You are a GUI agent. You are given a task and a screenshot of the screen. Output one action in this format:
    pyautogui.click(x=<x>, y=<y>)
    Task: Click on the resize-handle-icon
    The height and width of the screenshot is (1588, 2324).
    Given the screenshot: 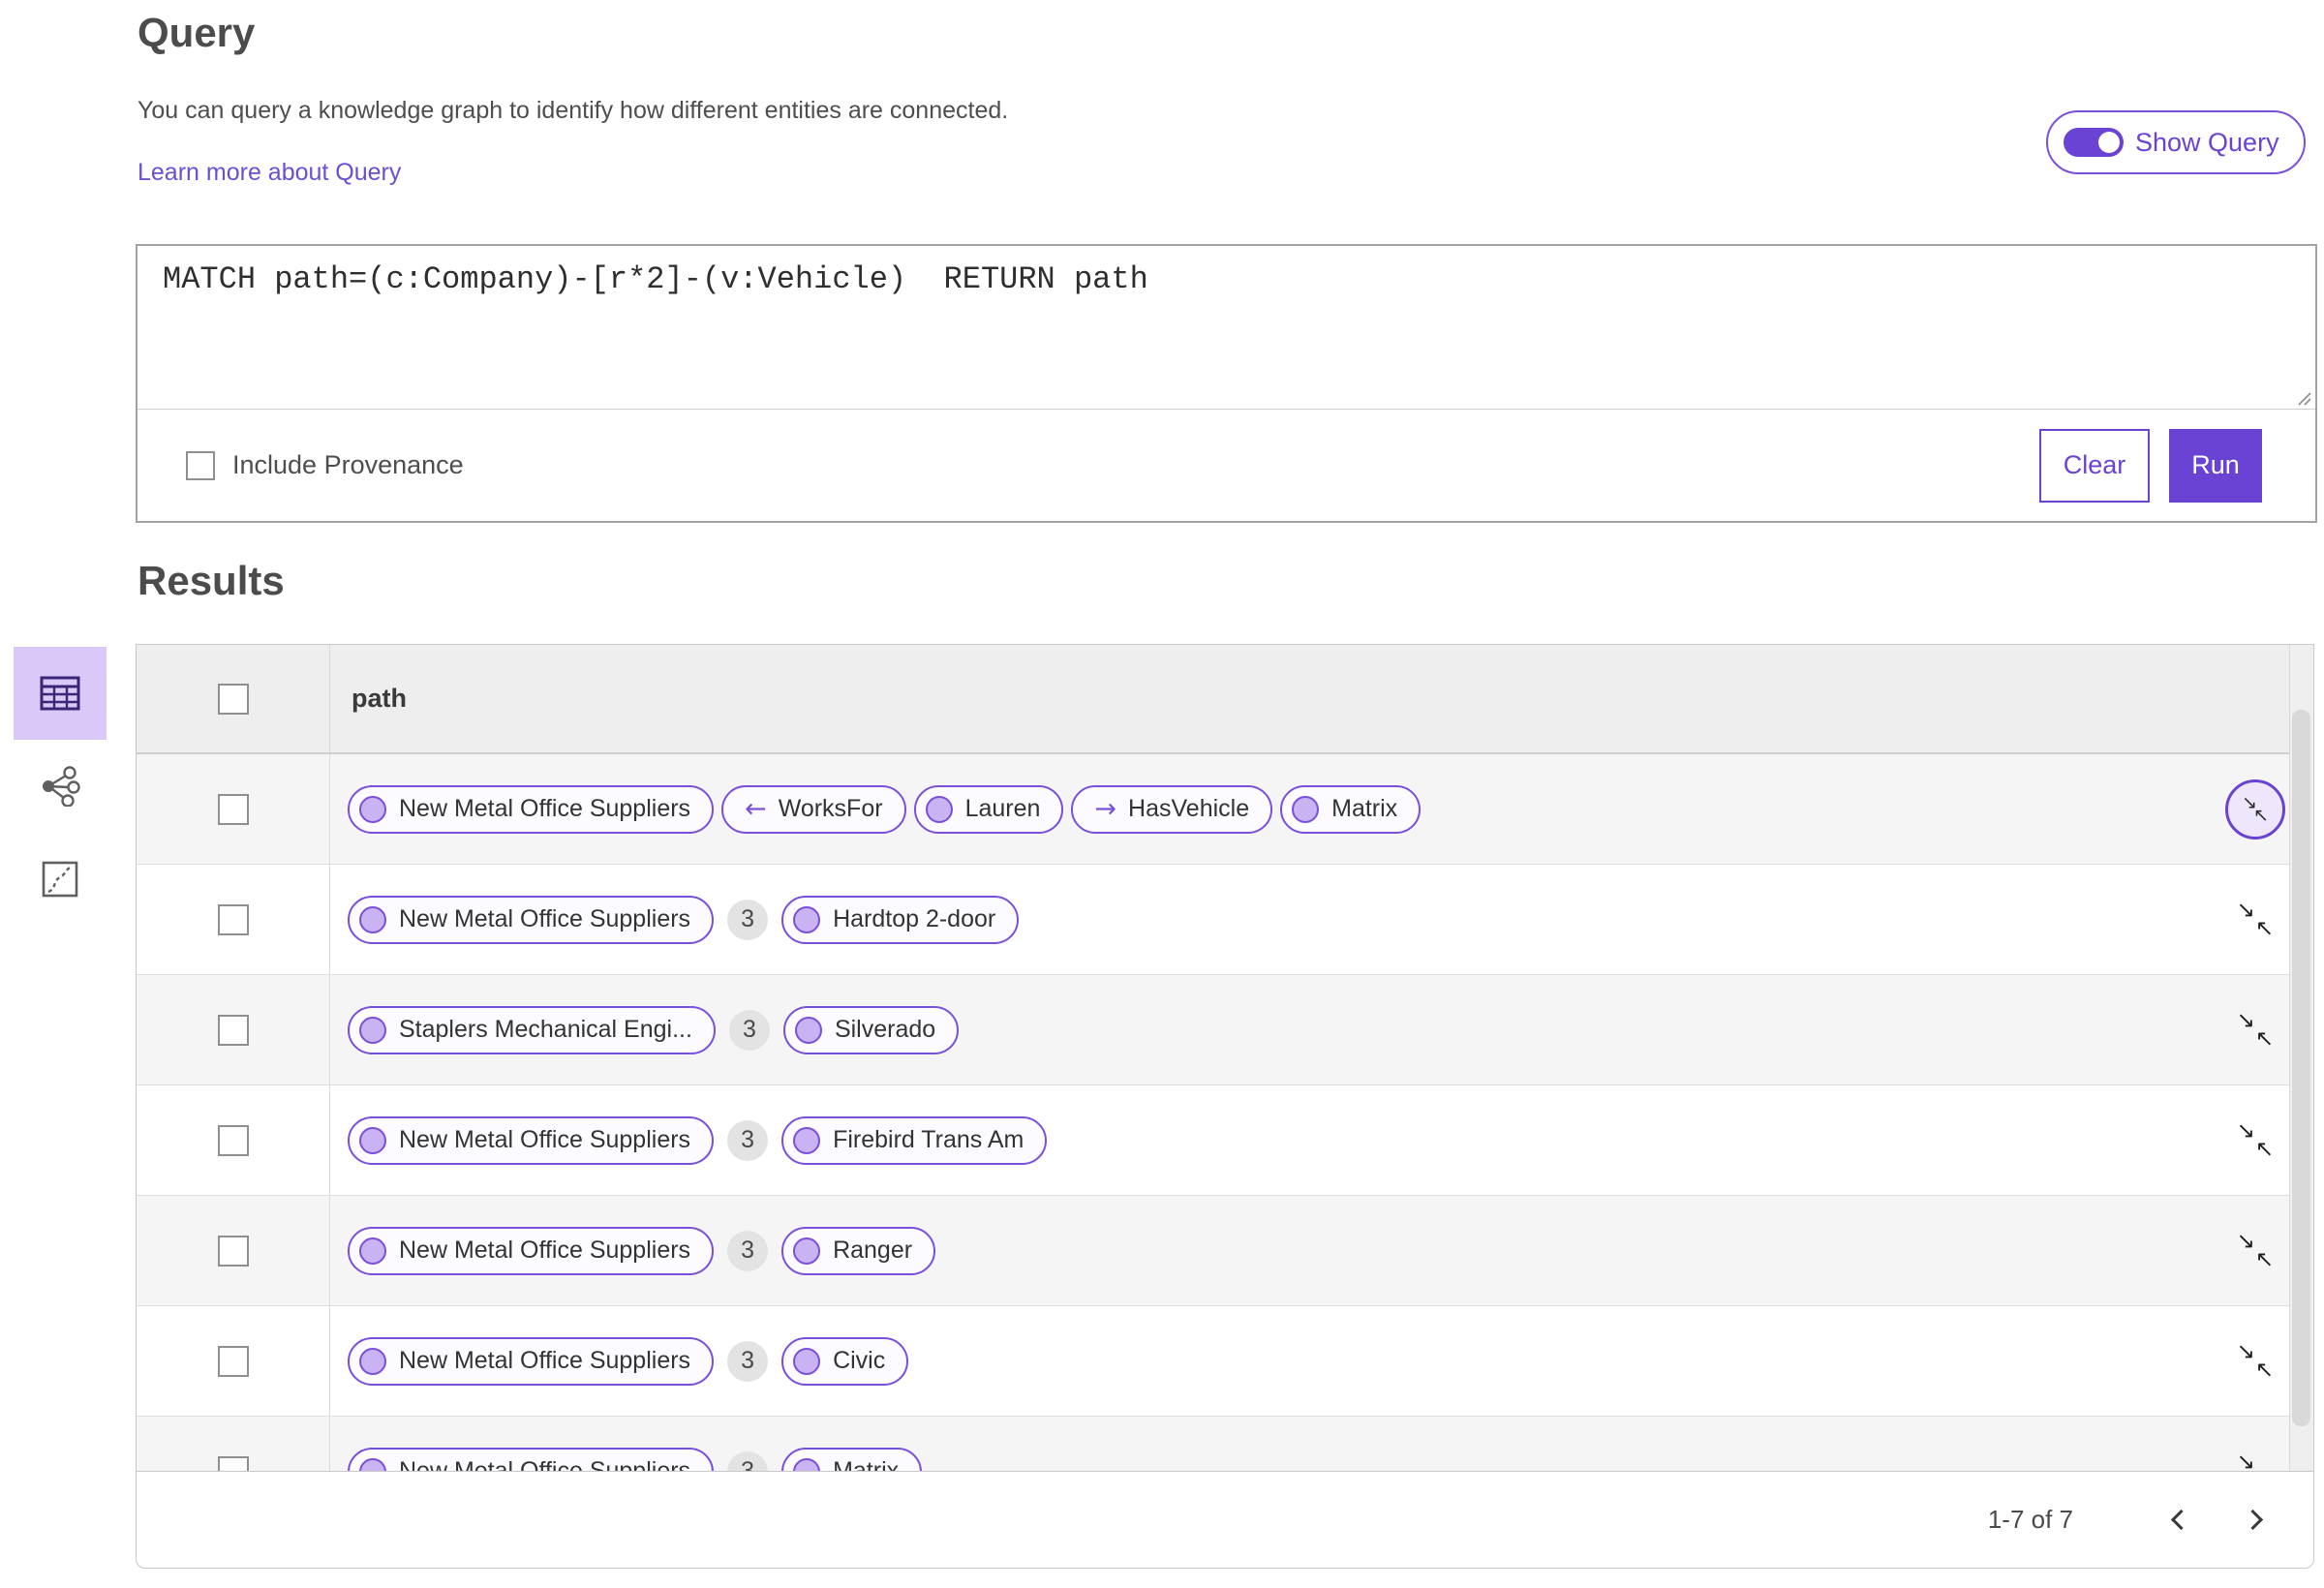 What is the action you would take?
    pyautogui.click(x=2303, y=398)
    